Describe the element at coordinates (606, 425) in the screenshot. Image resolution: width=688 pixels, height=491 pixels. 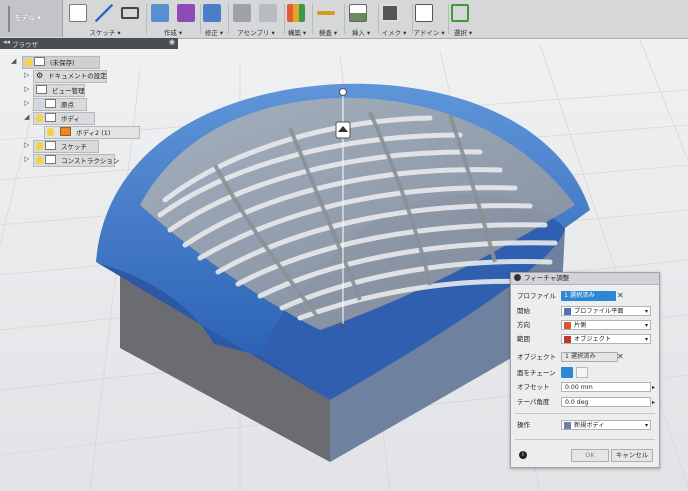
I see `operation-dropdown: 新規ボディ ▾` at that location.